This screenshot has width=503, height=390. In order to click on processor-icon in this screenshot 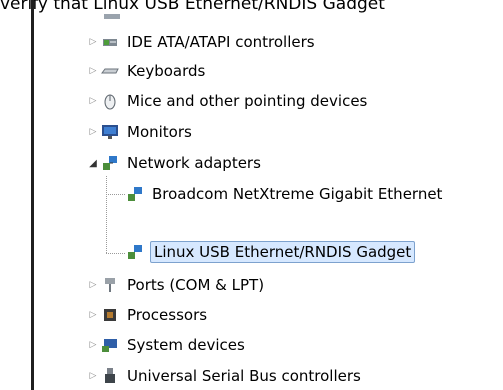, I will do `click(110, 315)`.